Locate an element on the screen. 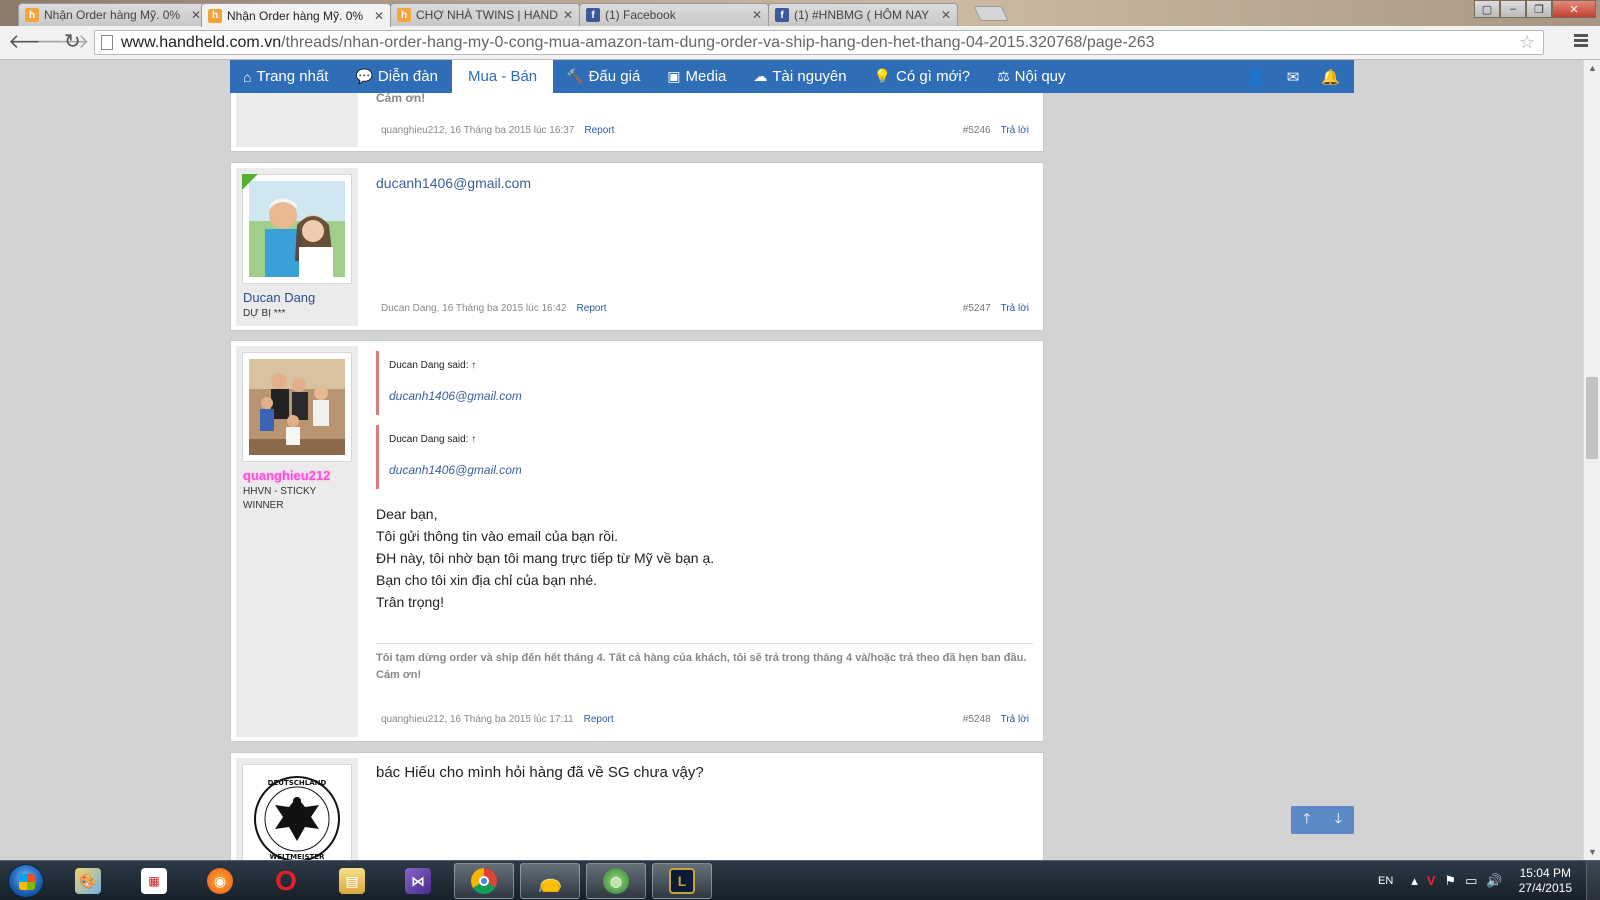 The height and width of the screenshot is (900, 1600). scrollbar-thumb is located at coordinates (1592, 418).